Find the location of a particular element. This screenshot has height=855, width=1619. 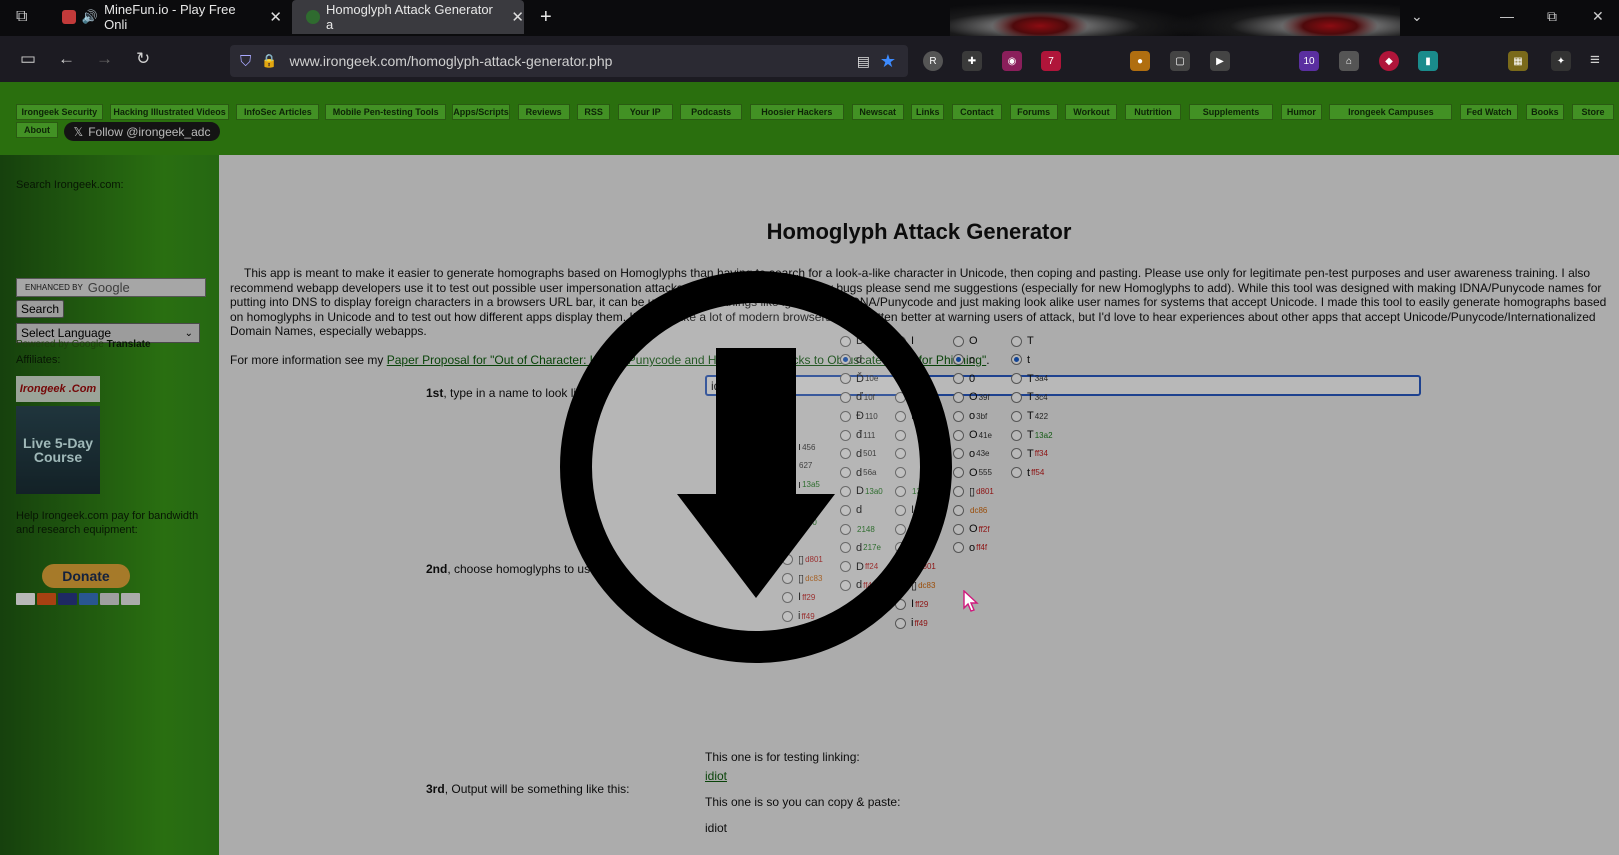

new-tab-button: + is located at coordinates (546, 17).